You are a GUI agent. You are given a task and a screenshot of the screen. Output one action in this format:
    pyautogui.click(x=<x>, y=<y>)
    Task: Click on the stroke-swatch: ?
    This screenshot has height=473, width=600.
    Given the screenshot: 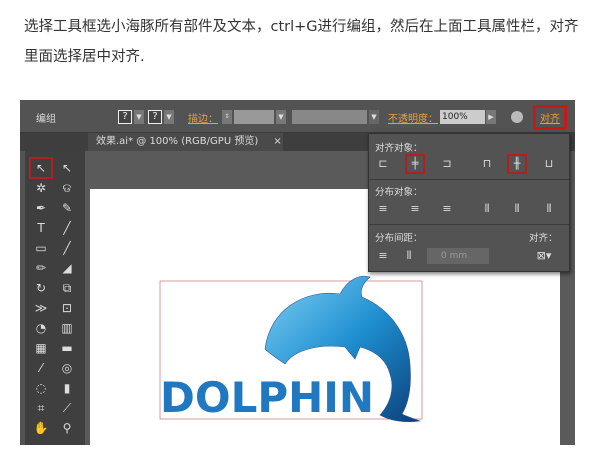 What is the action you would take?
    pyautogui.click(x=155, y=117)
    